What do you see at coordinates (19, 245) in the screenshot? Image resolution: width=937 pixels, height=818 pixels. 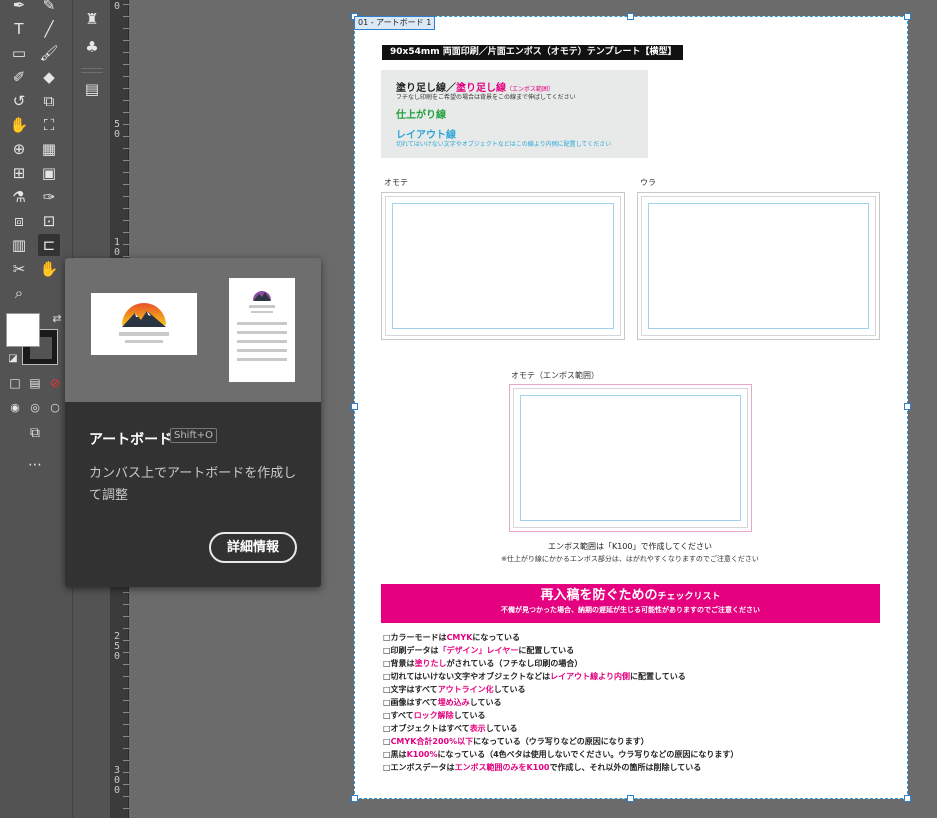 I see `graph-tool-icon: ▥` at bounding box center [19, 245].